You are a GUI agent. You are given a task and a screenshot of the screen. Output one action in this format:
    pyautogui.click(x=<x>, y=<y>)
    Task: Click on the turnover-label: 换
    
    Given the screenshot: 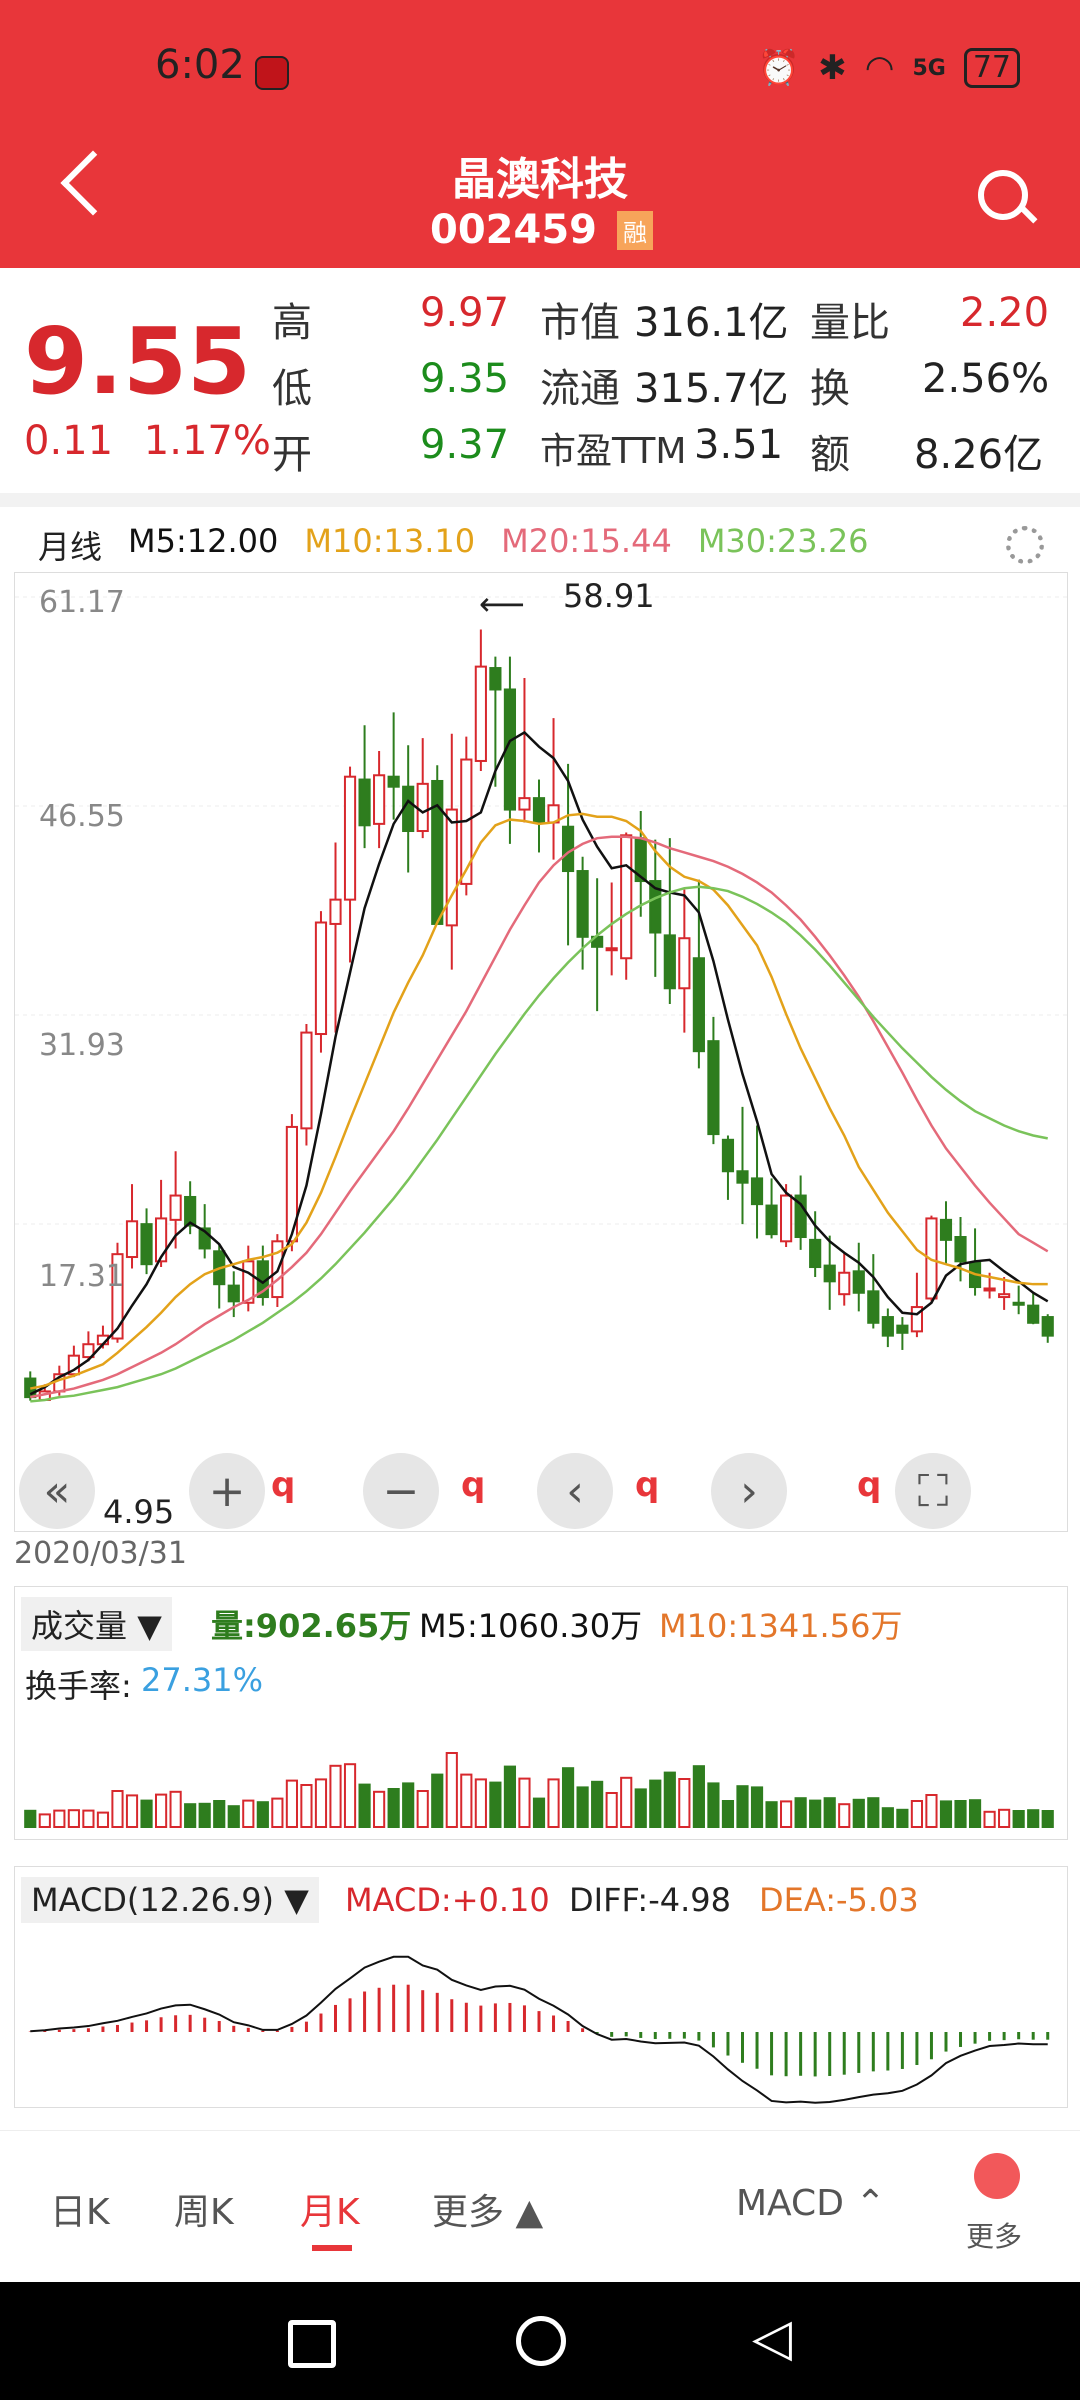 What is the action you would take?
    pyautogui.click(x=830, y=389)
    